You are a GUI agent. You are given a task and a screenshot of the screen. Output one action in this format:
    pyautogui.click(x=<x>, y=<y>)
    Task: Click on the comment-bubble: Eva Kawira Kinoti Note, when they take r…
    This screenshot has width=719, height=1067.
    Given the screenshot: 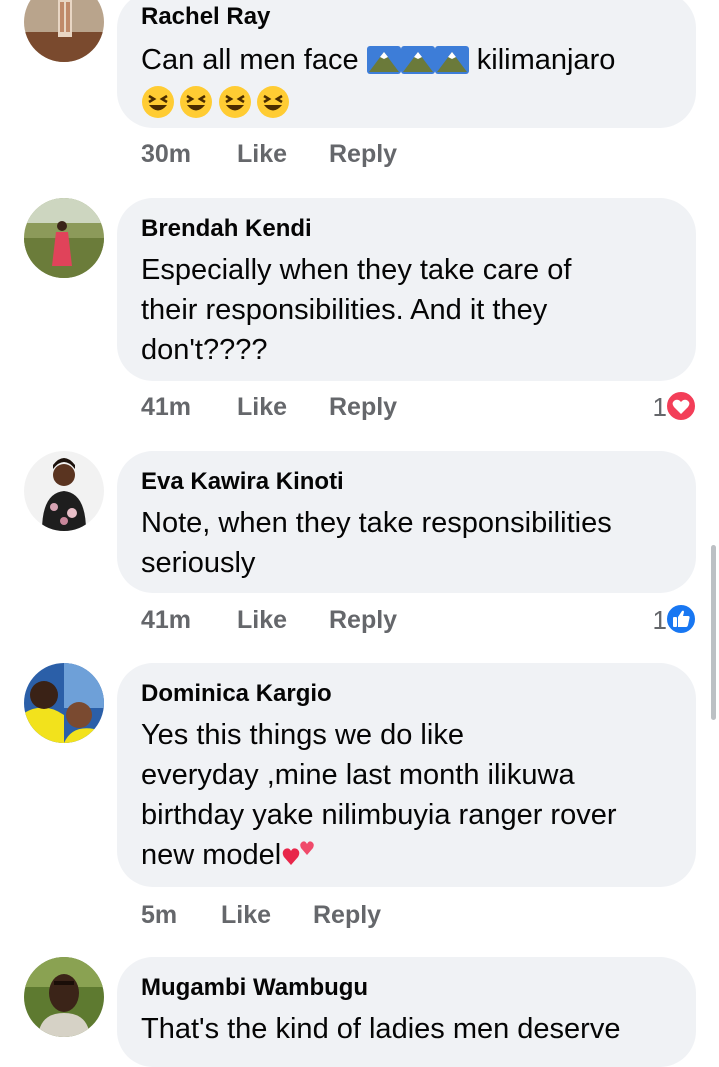 What is the action you would take?
    pyautogui.click(x=406, y=522)
    